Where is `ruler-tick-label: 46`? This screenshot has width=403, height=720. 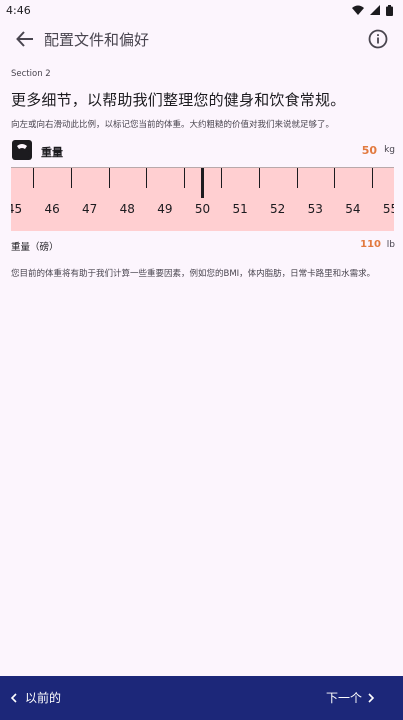 ruler-tick-label: 46 is located at coordinates (52, 209).